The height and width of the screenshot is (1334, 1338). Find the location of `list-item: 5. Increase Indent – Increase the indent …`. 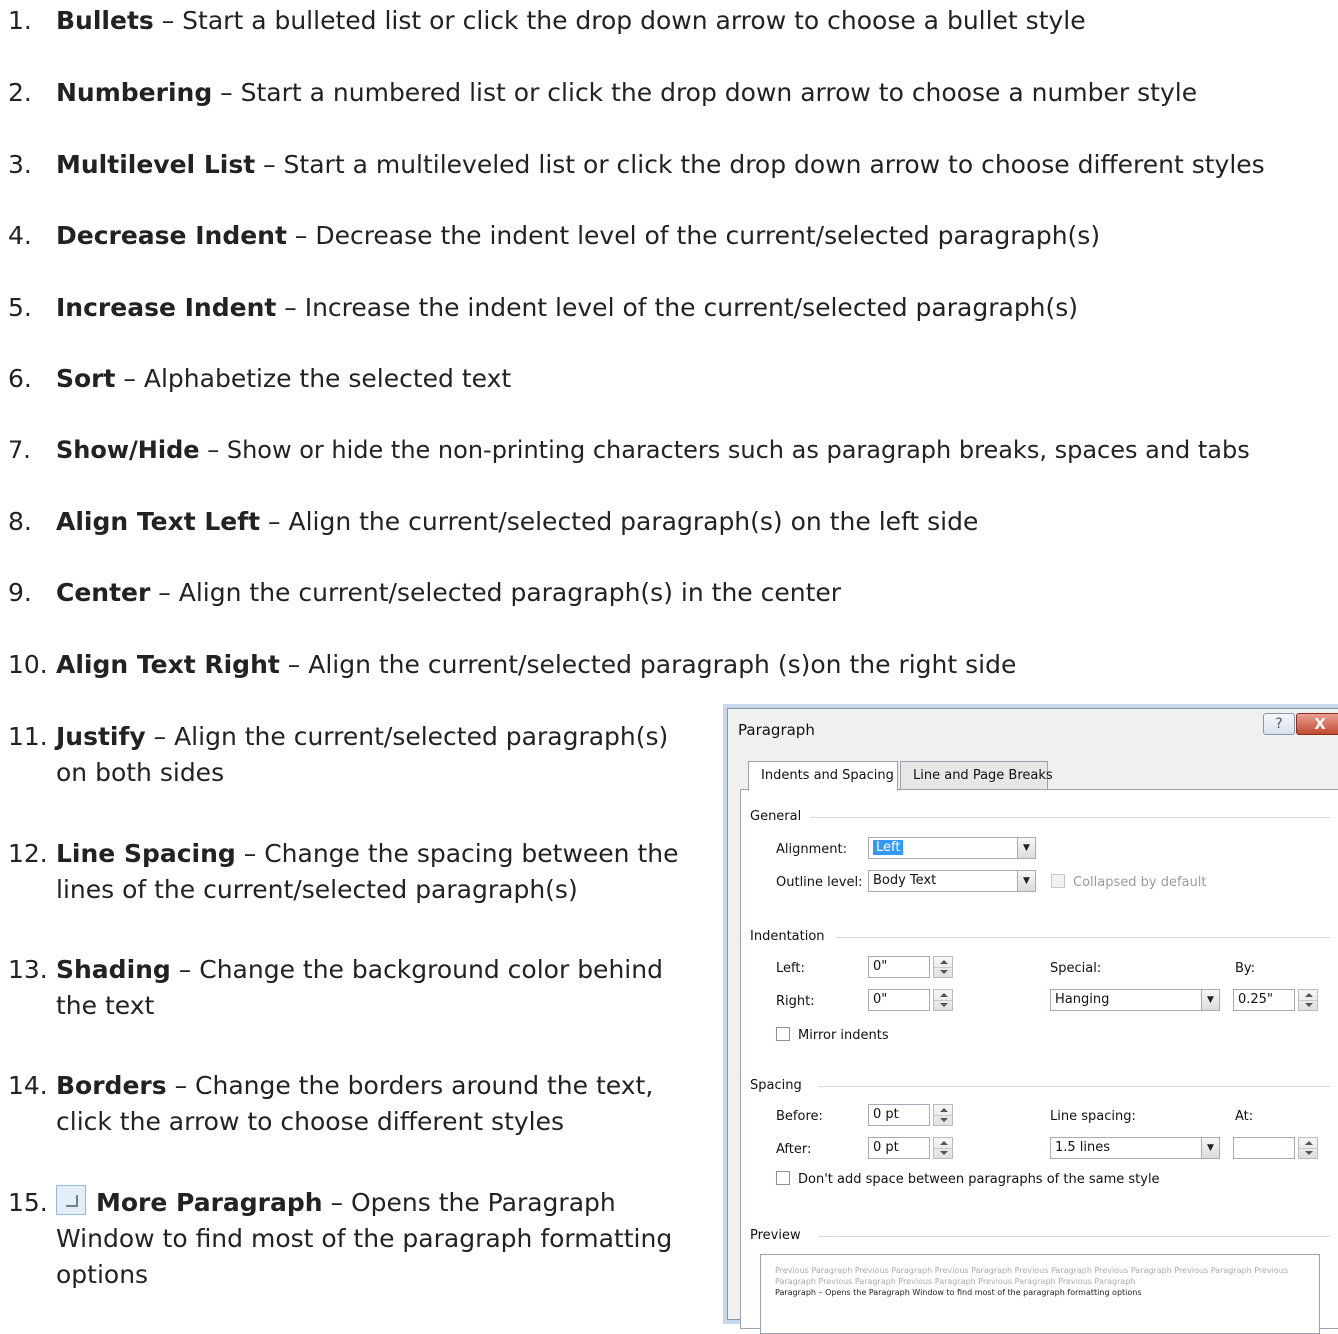

list-item: 5. Increase Indent – Increase the indent … is located at coordinates (543, 307).